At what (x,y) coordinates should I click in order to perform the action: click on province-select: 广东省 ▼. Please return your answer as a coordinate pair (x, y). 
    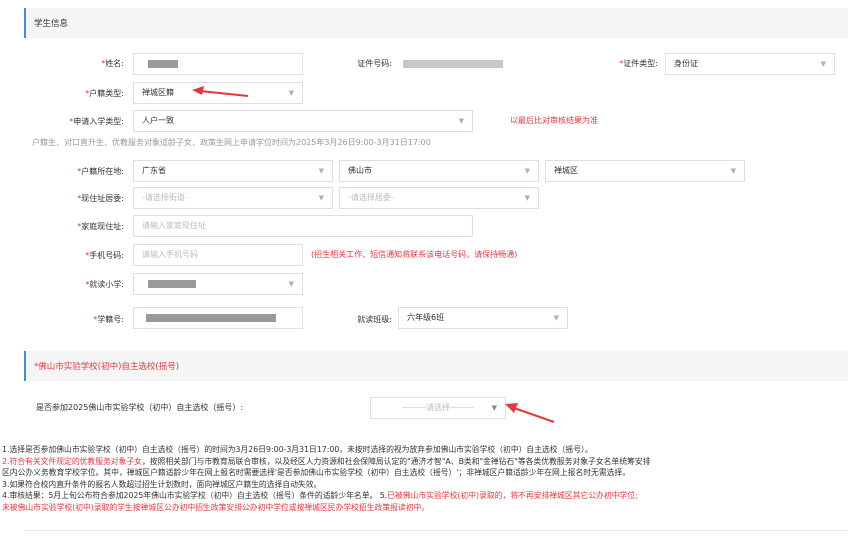
    Looking at the image, I should click on (233, 171).